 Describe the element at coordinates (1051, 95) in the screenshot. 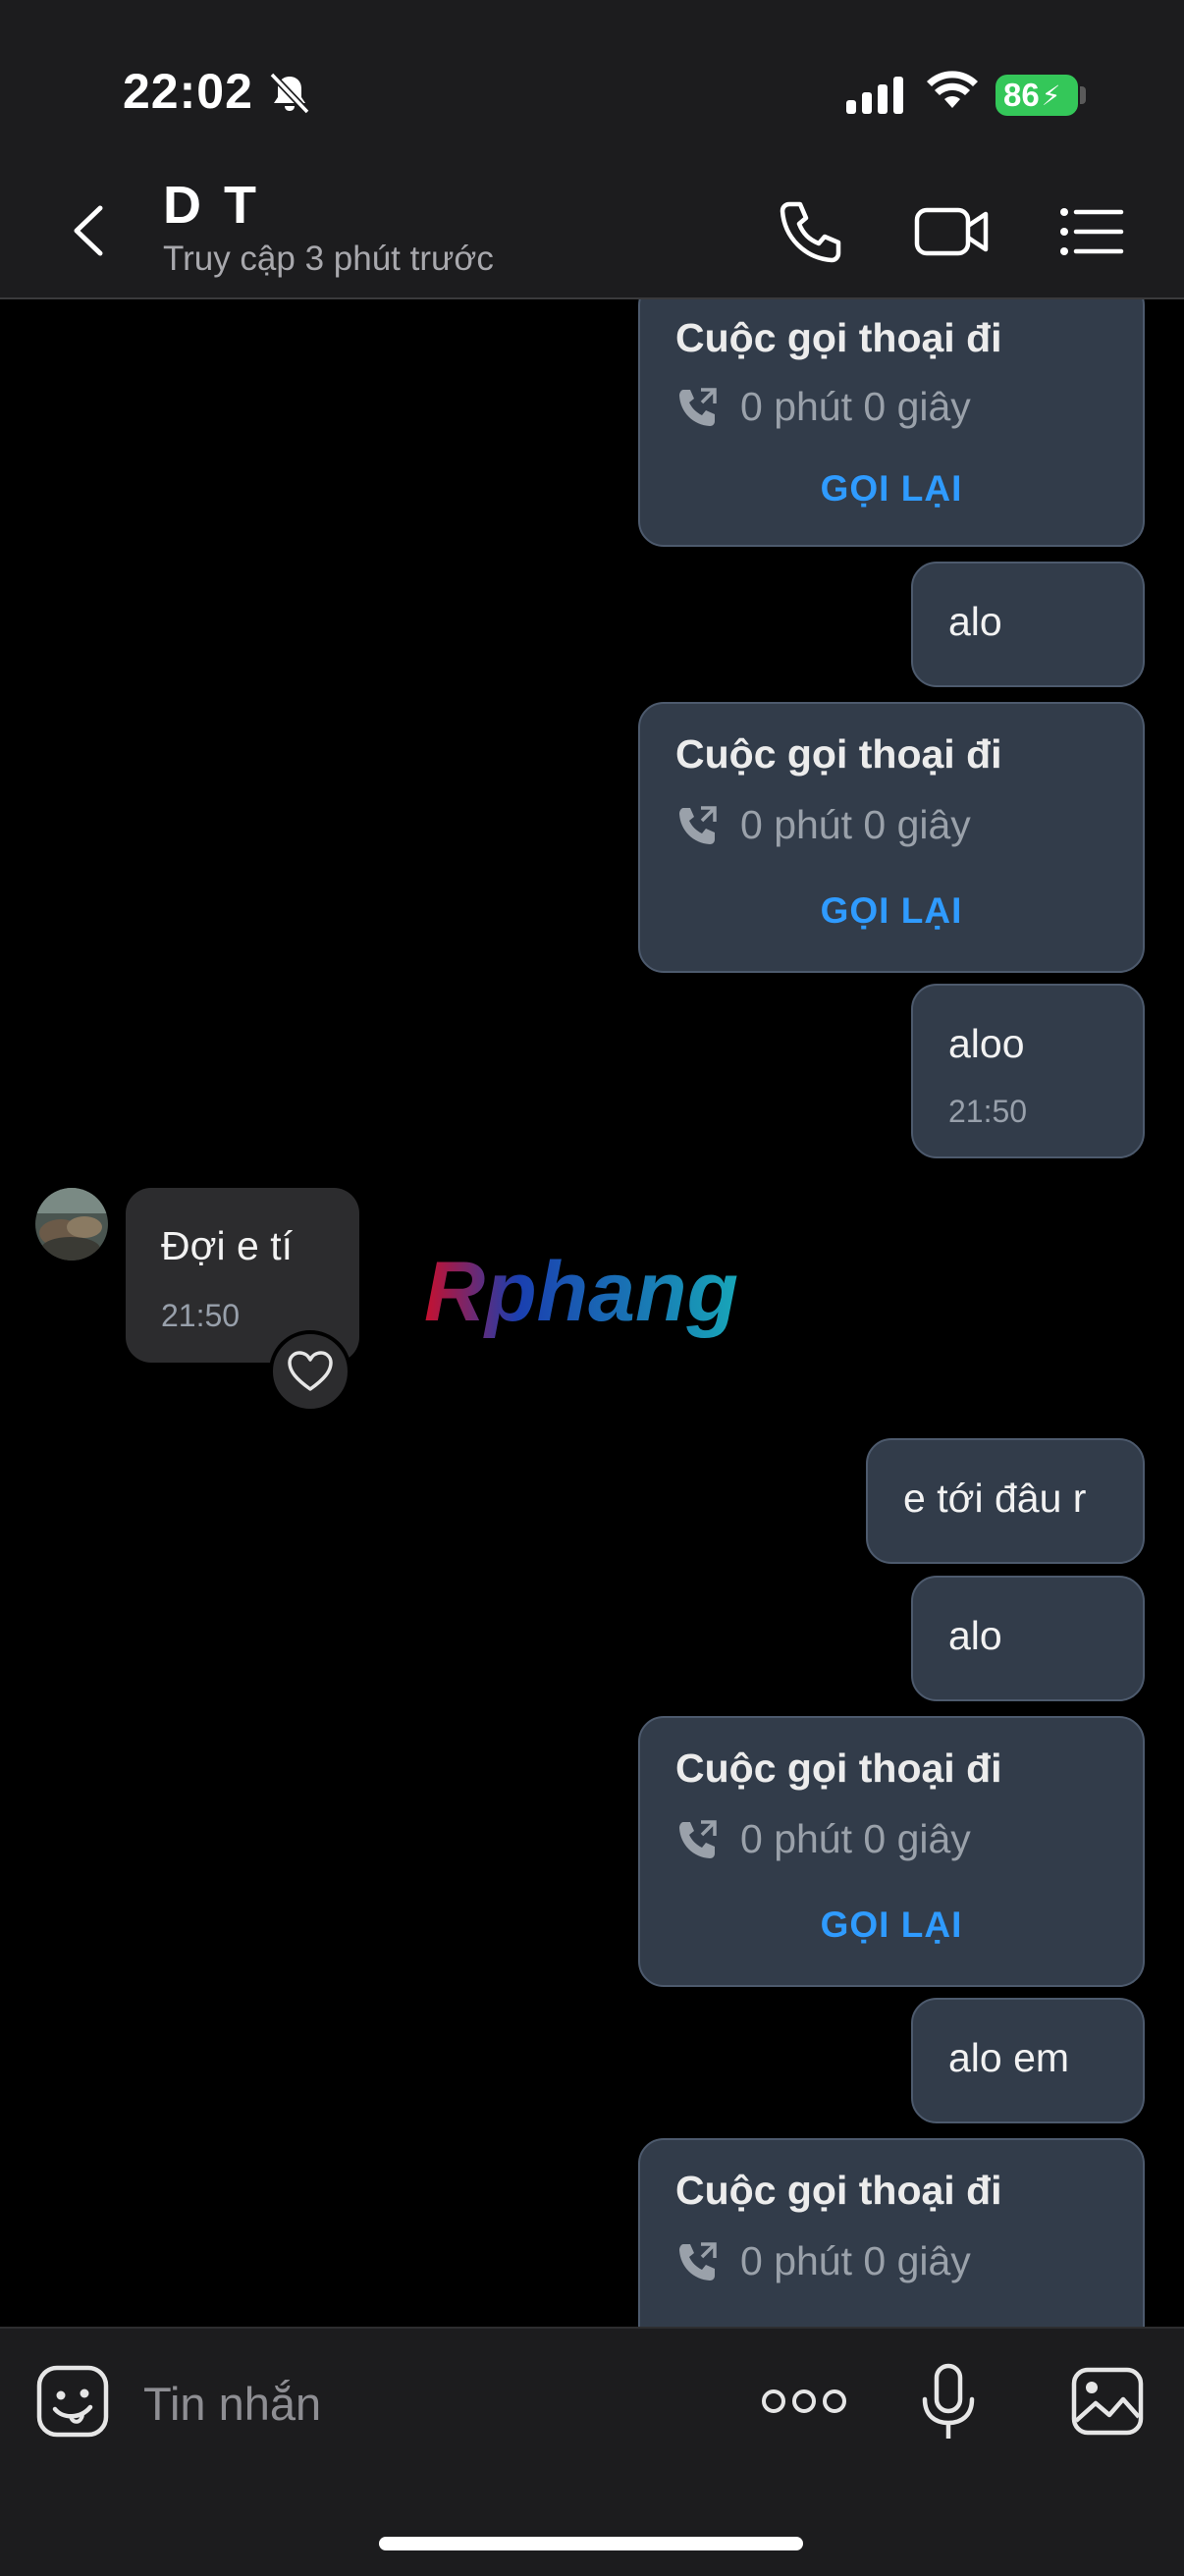

I see `charging-icon: ⚡` at that location.